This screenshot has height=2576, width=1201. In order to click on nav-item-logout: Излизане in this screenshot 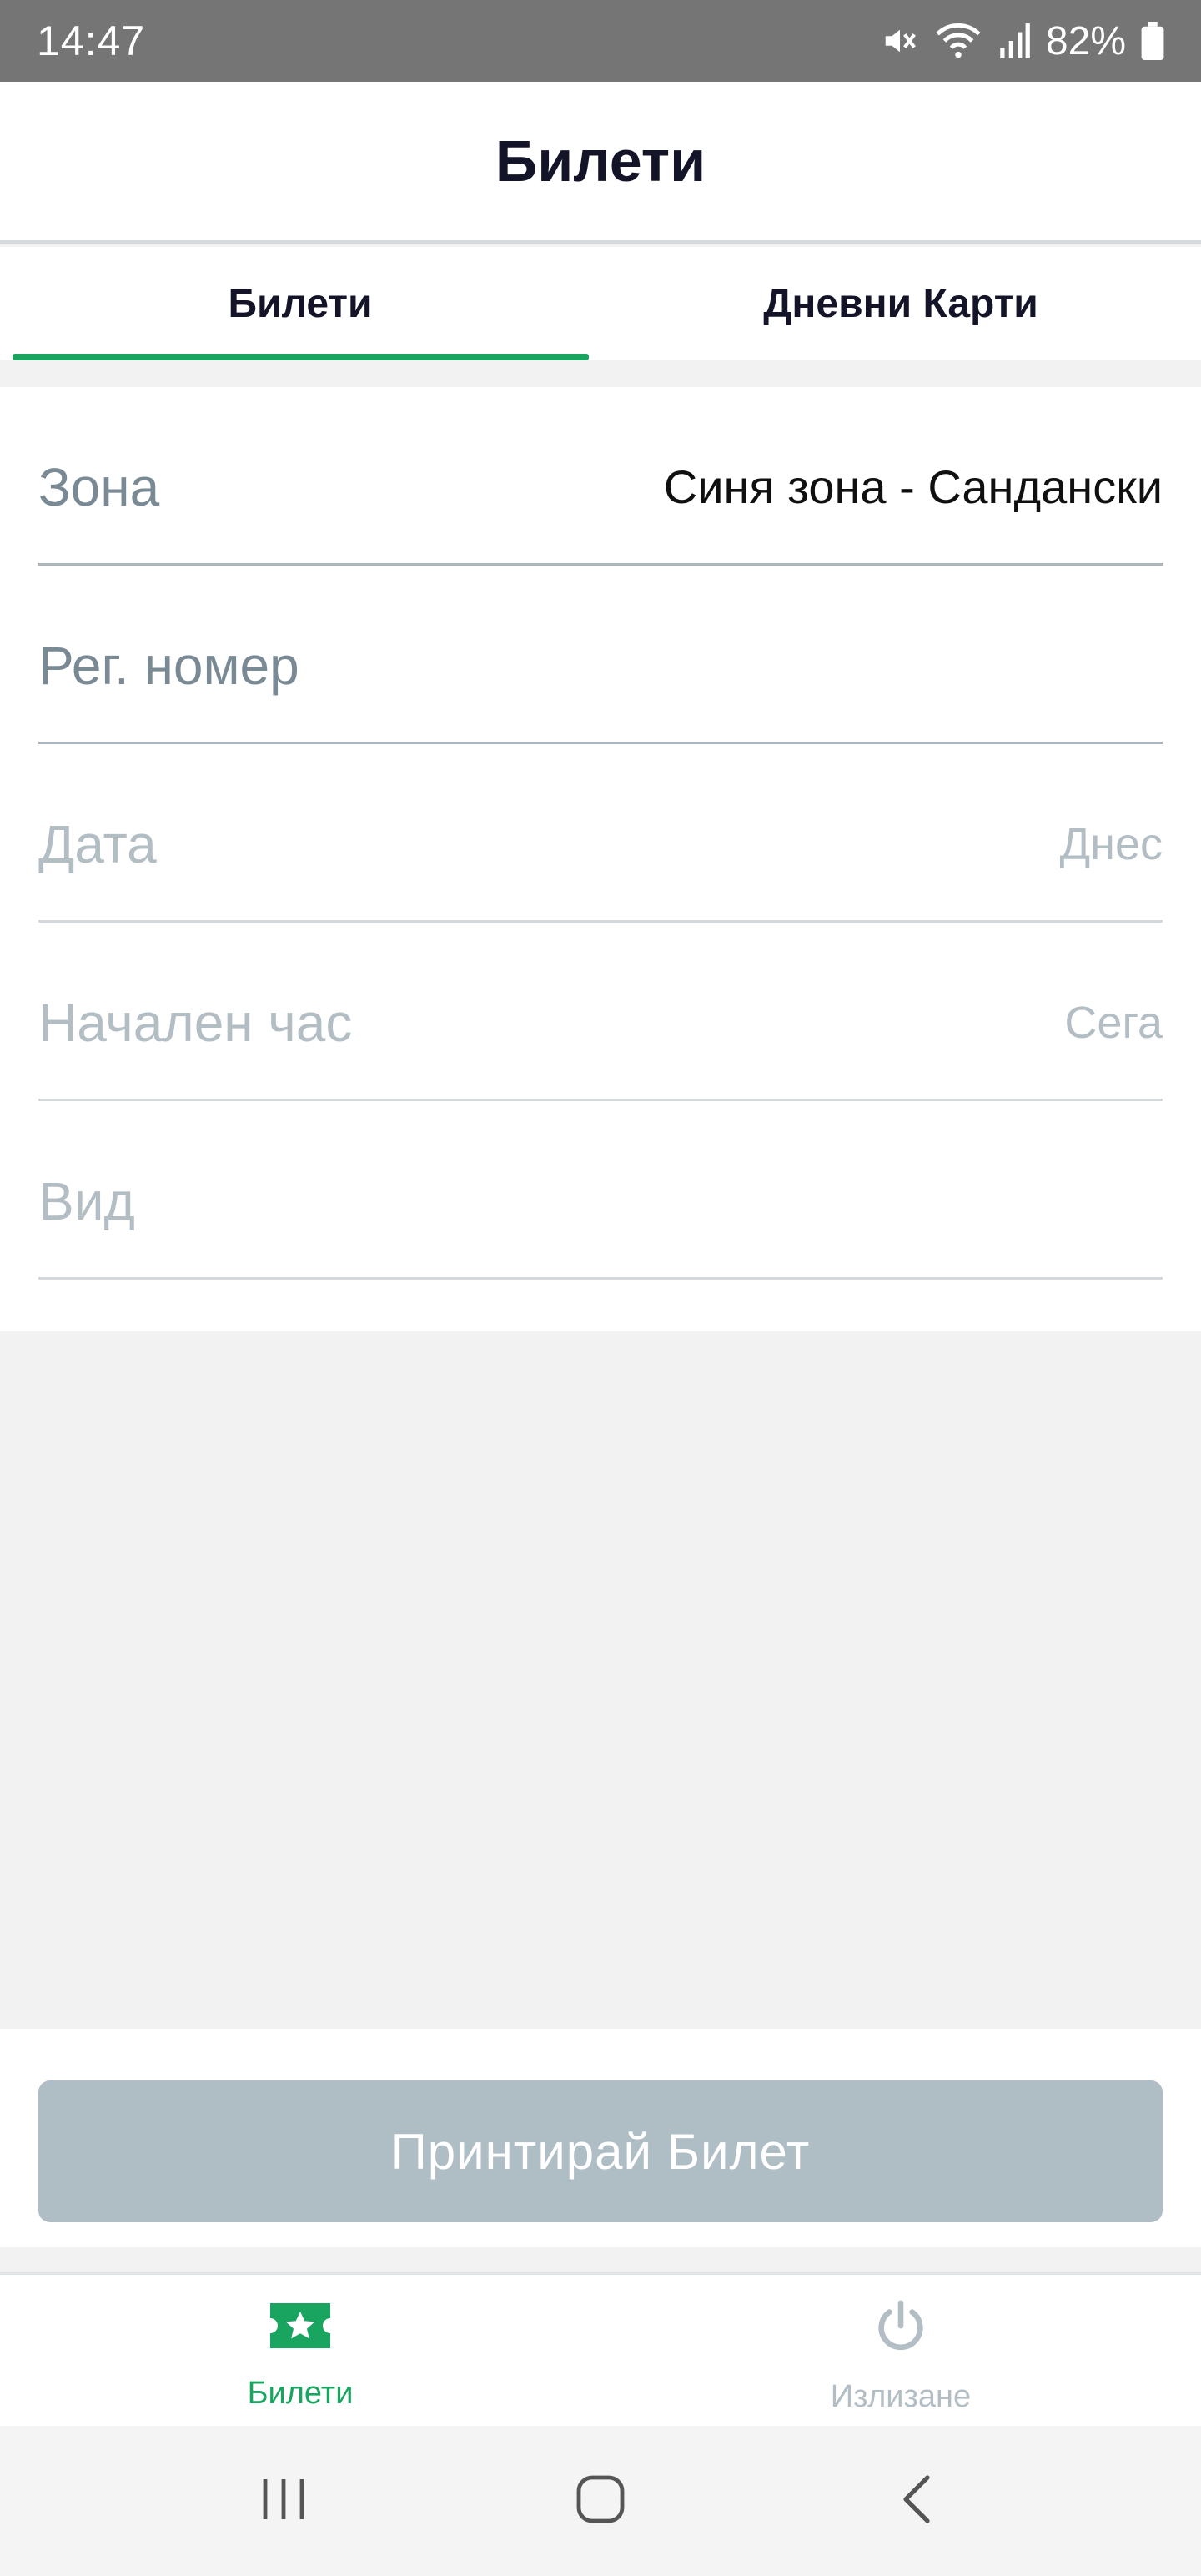, I will do `click(901, 2350)`.